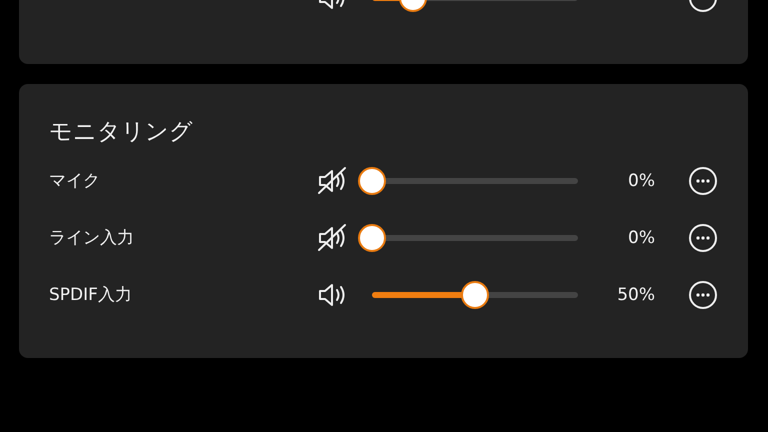  What do you see at coordinates (91, 295) in the screenshot?
I see `channel-name: SPDIF入力` at bounding box center [91, 295].